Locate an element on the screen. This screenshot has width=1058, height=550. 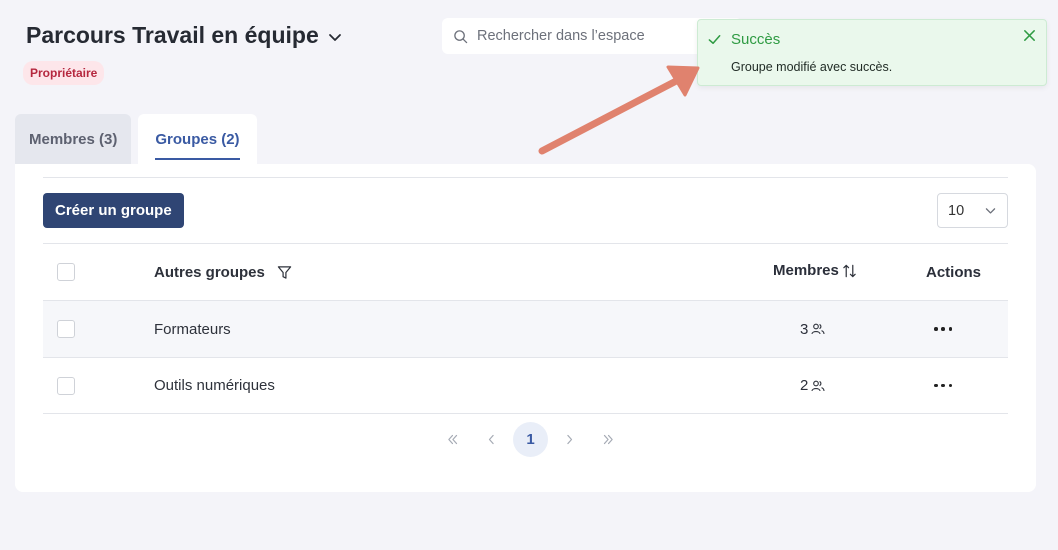
table-row: Formateurs 3 is located at coordinates (525, 328).